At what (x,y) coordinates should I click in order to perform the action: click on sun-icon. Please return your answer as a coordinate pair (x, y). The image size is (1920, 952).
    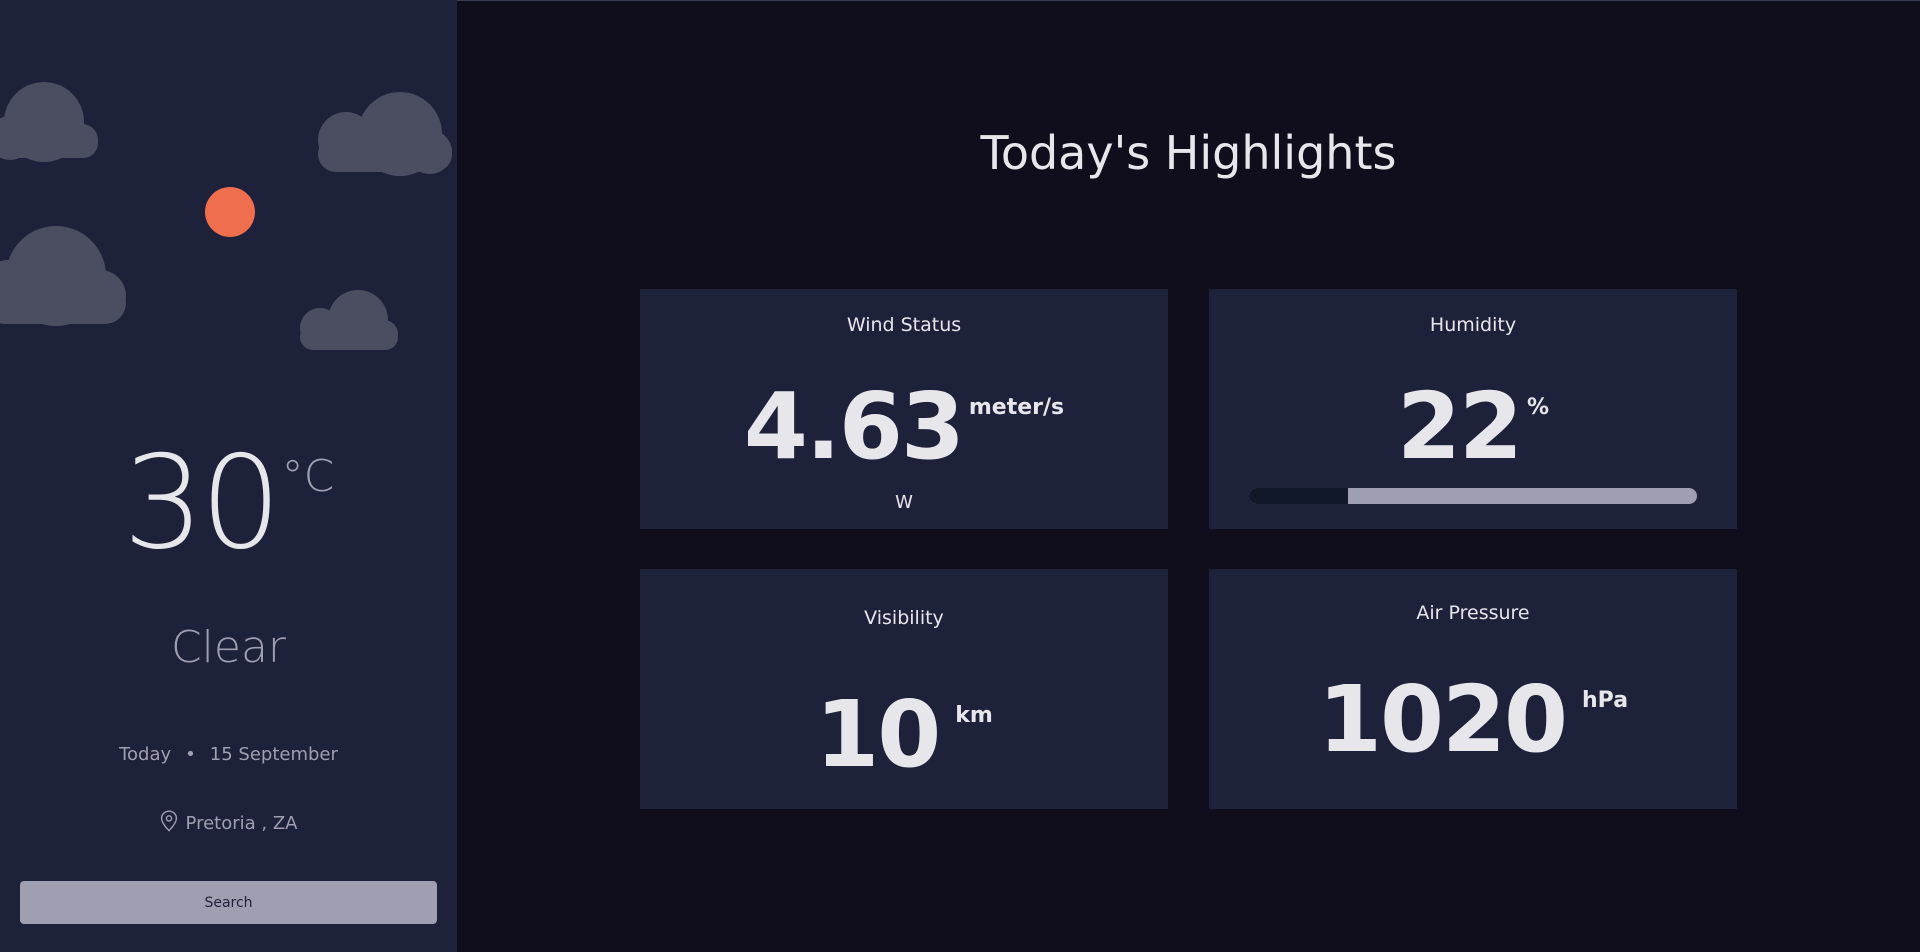
    Looking at the image, I should click on (230, 212).